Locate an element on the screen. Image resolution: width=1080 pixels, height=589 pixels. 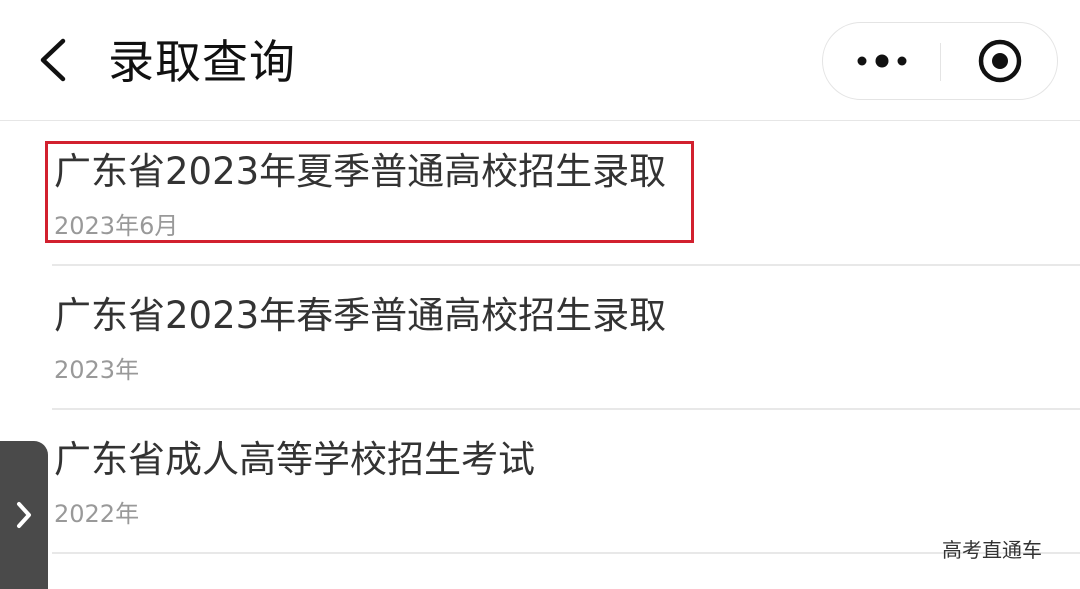
chevron-right-icon is located at coordinates (24, 515).